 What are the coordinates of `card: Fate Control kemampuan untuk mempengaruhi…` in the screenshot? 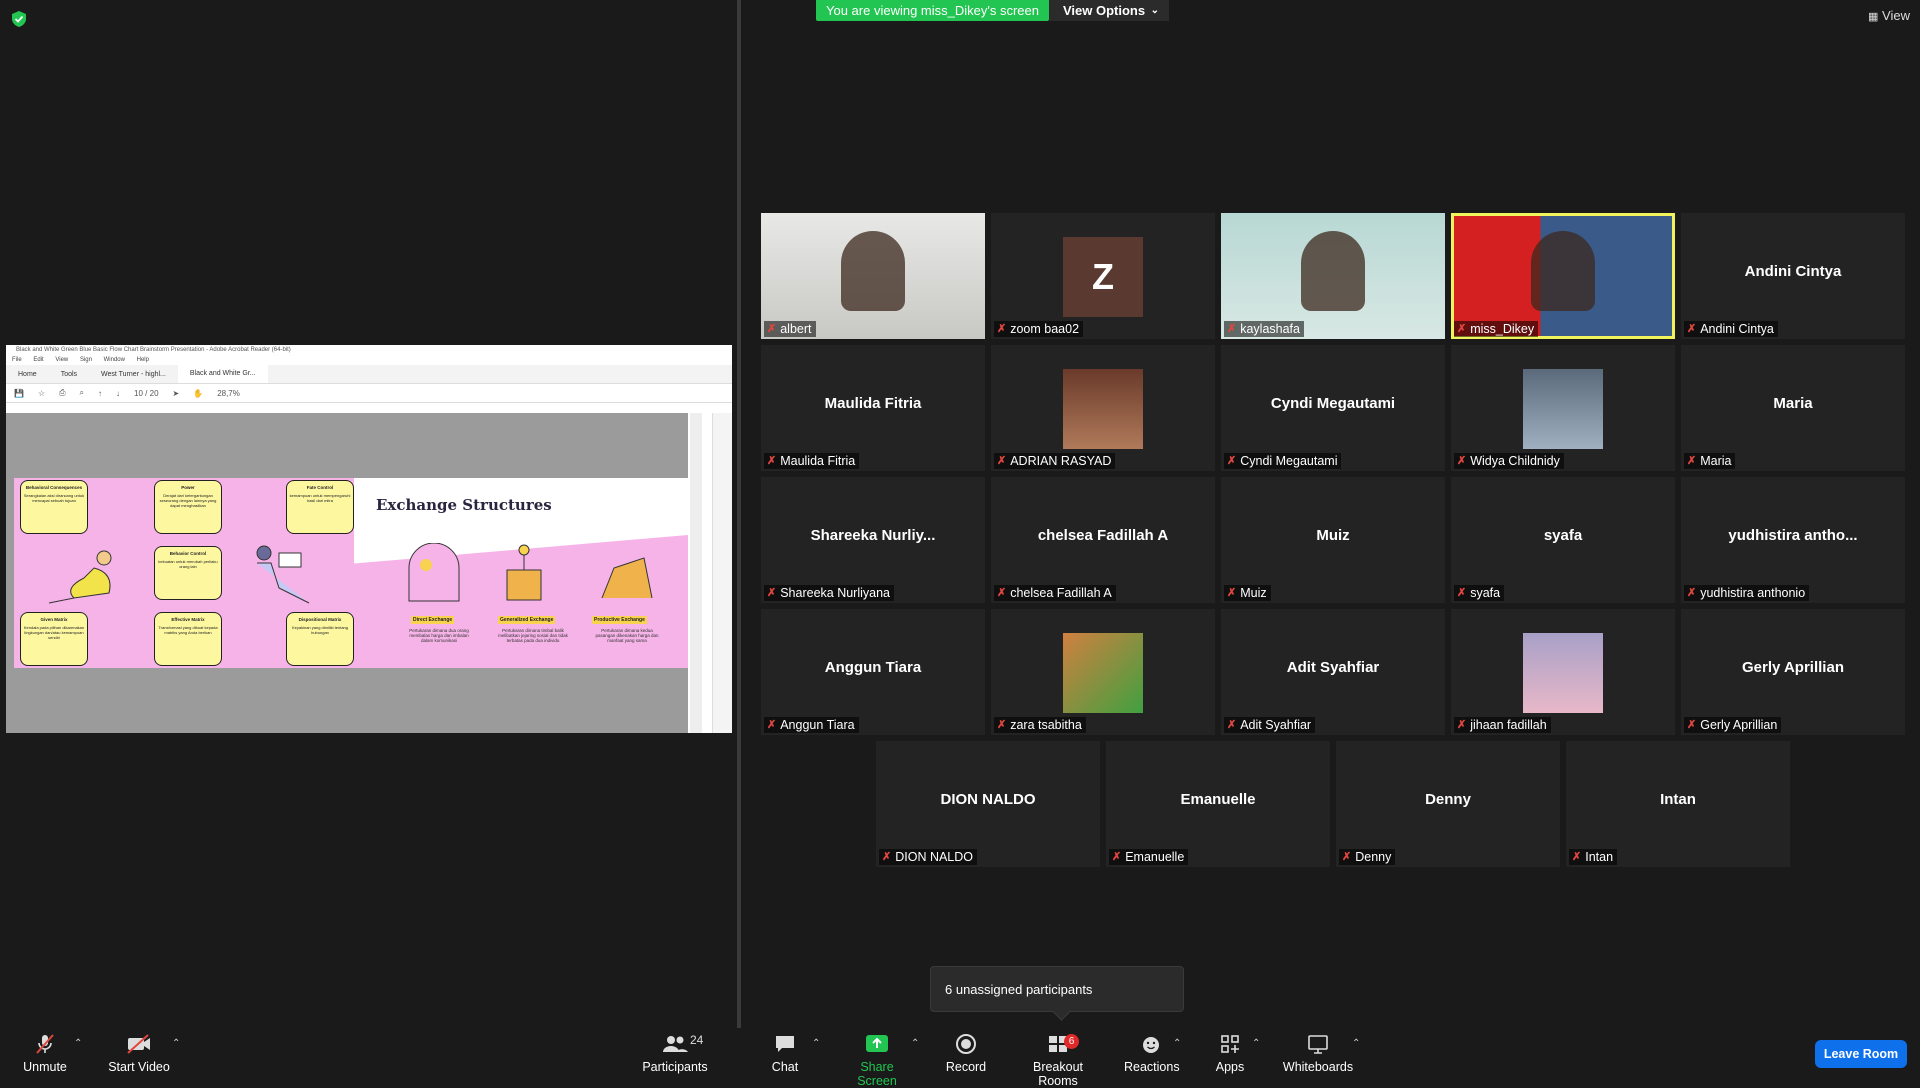 It's located at (320, 507).